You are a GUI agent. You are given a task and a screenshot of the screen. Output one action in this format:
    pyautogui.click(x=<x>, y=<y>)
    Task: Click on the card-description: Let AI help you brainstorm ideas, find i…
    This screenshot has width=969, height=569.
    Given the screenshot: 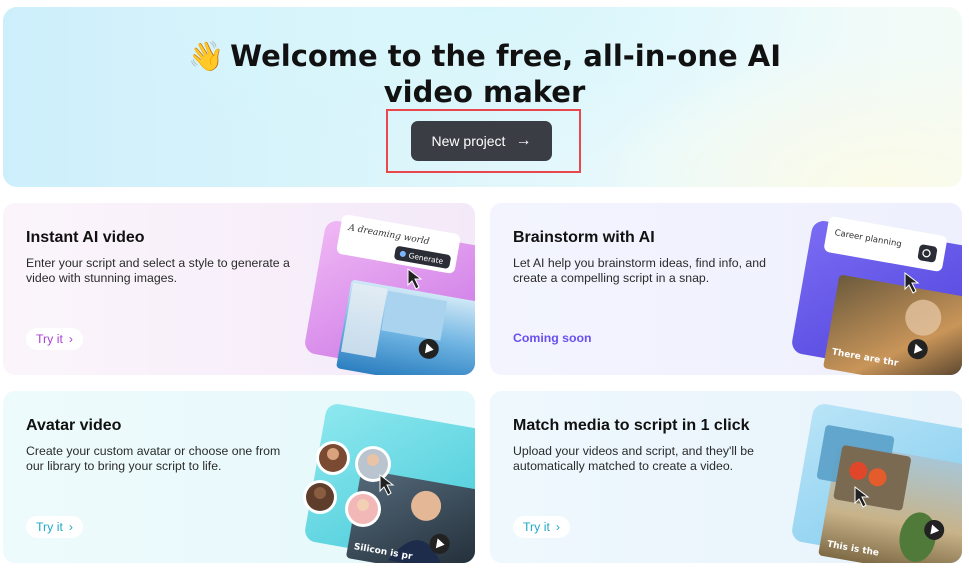 What is the action you would take?
    pyautogui.click(x=639, y=270)
    